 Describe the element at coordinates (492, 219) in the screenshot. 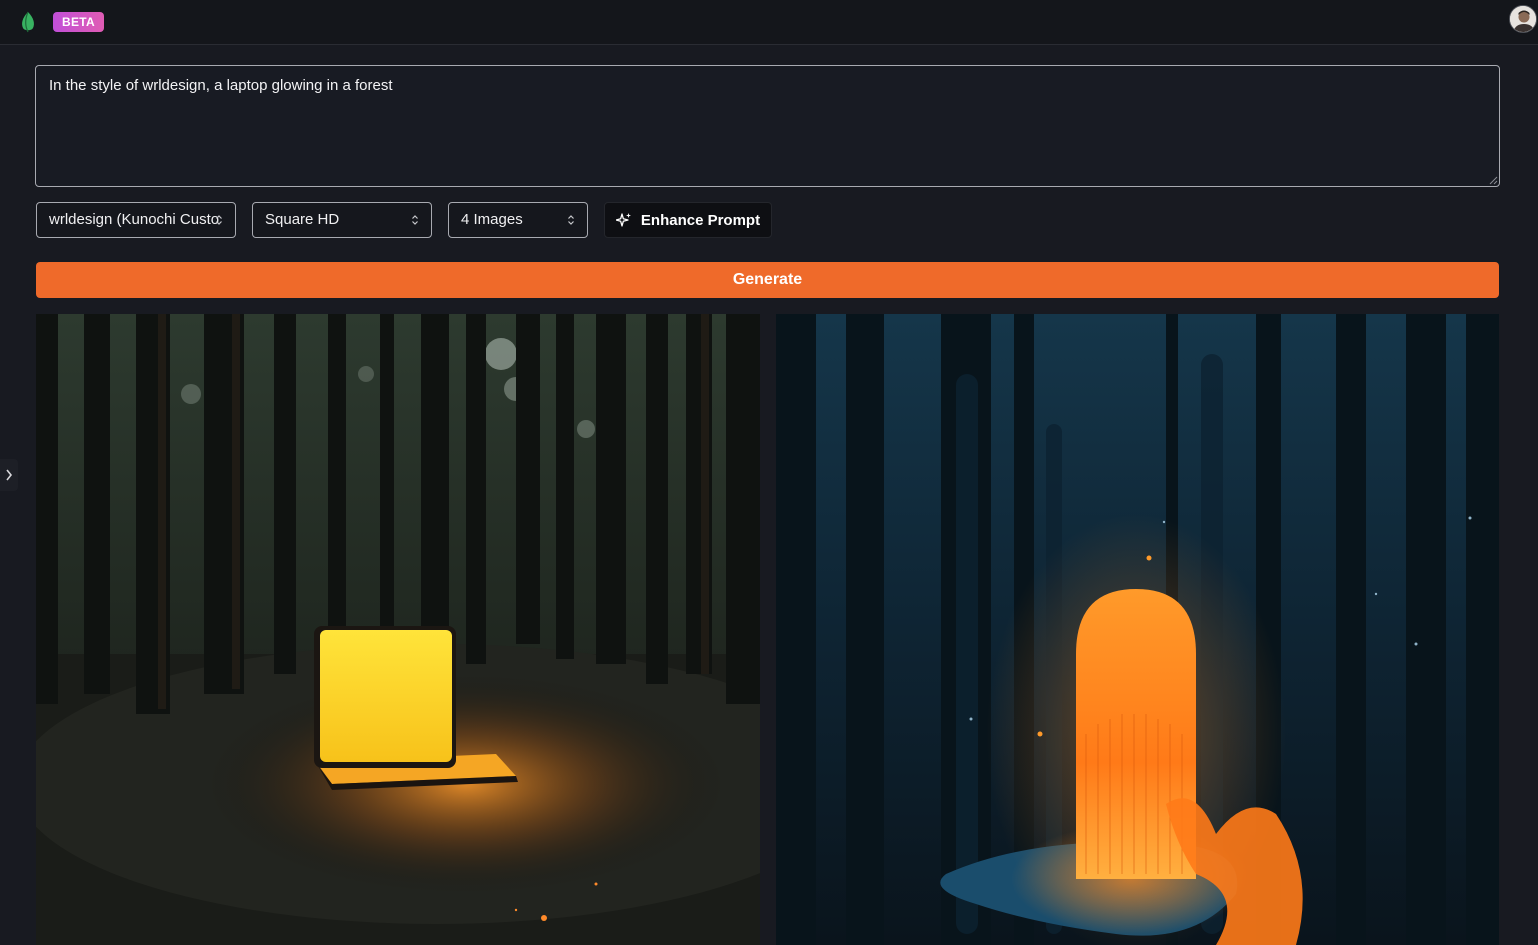

I see `image-count-select-value: 4 Images` at that location.